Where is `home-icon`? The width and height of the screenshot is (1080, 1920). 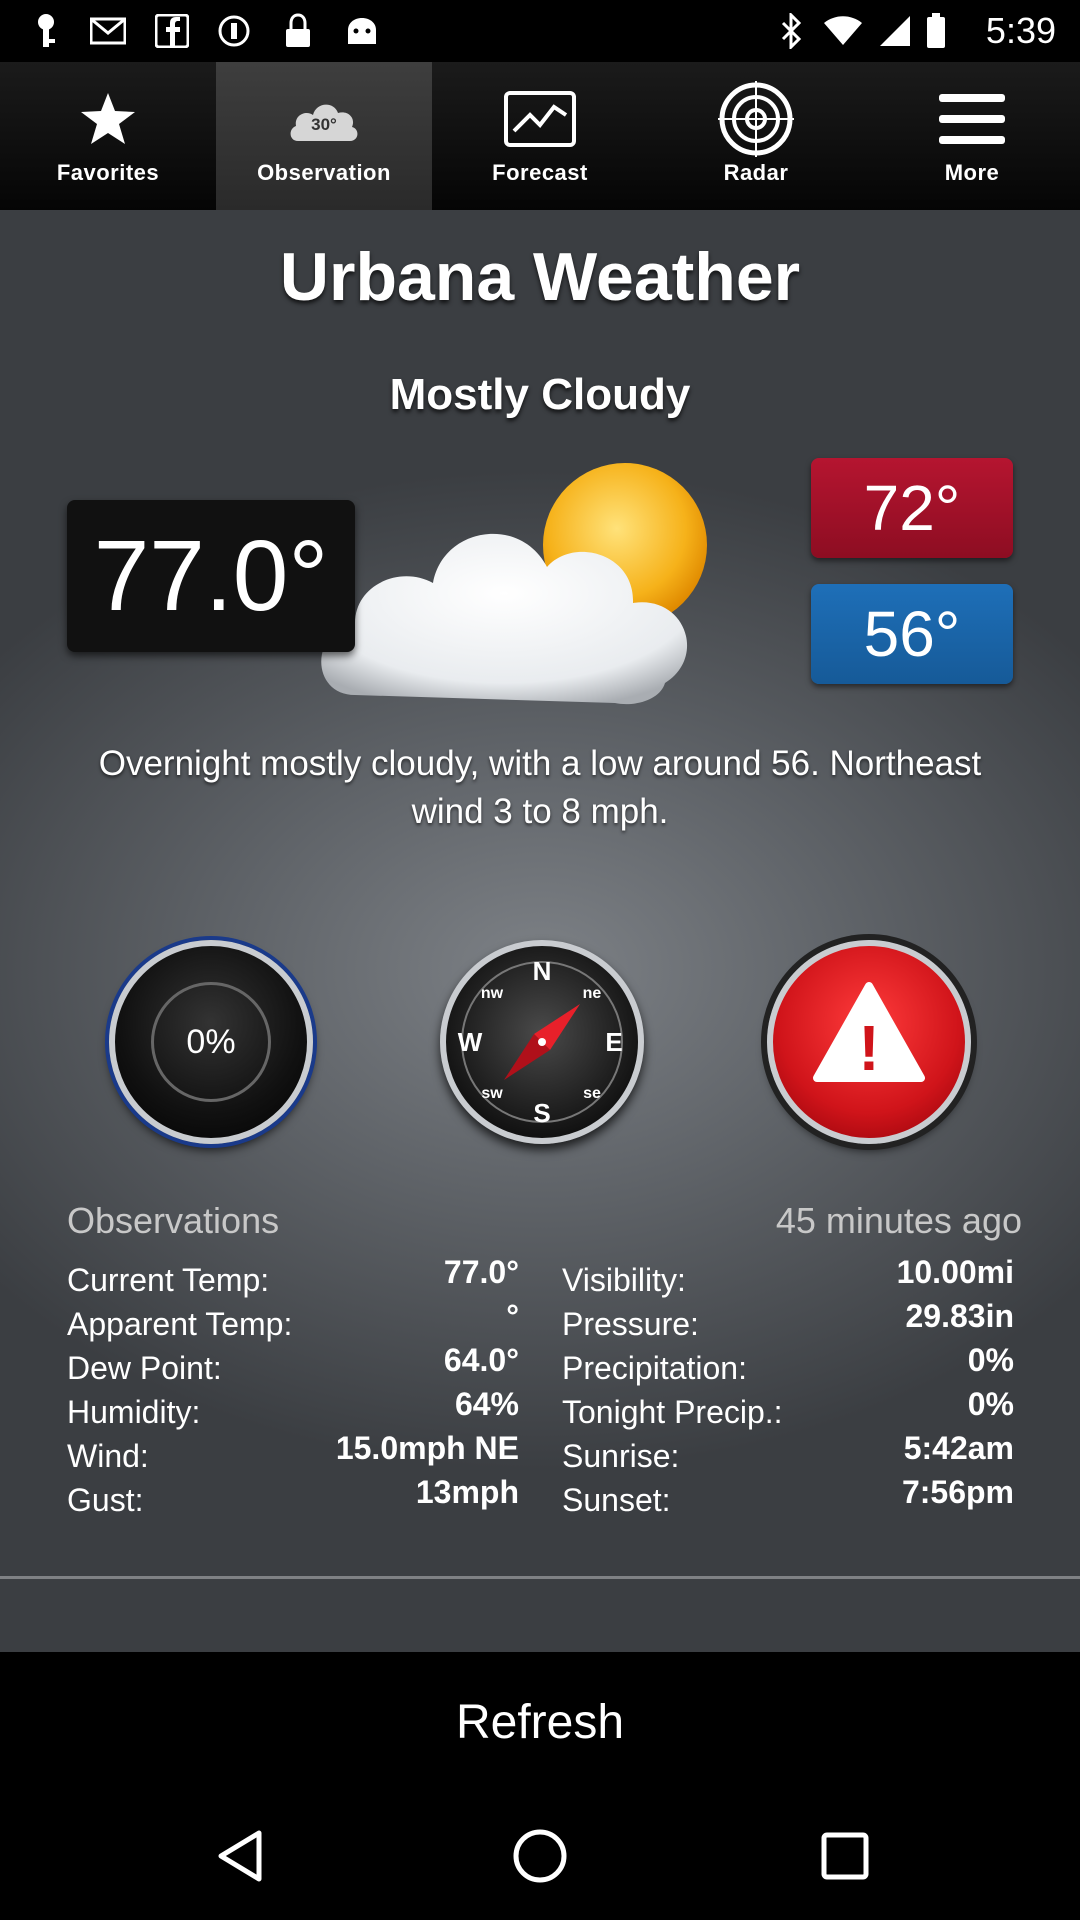 home-icon is located at coordinates (540, 1856).